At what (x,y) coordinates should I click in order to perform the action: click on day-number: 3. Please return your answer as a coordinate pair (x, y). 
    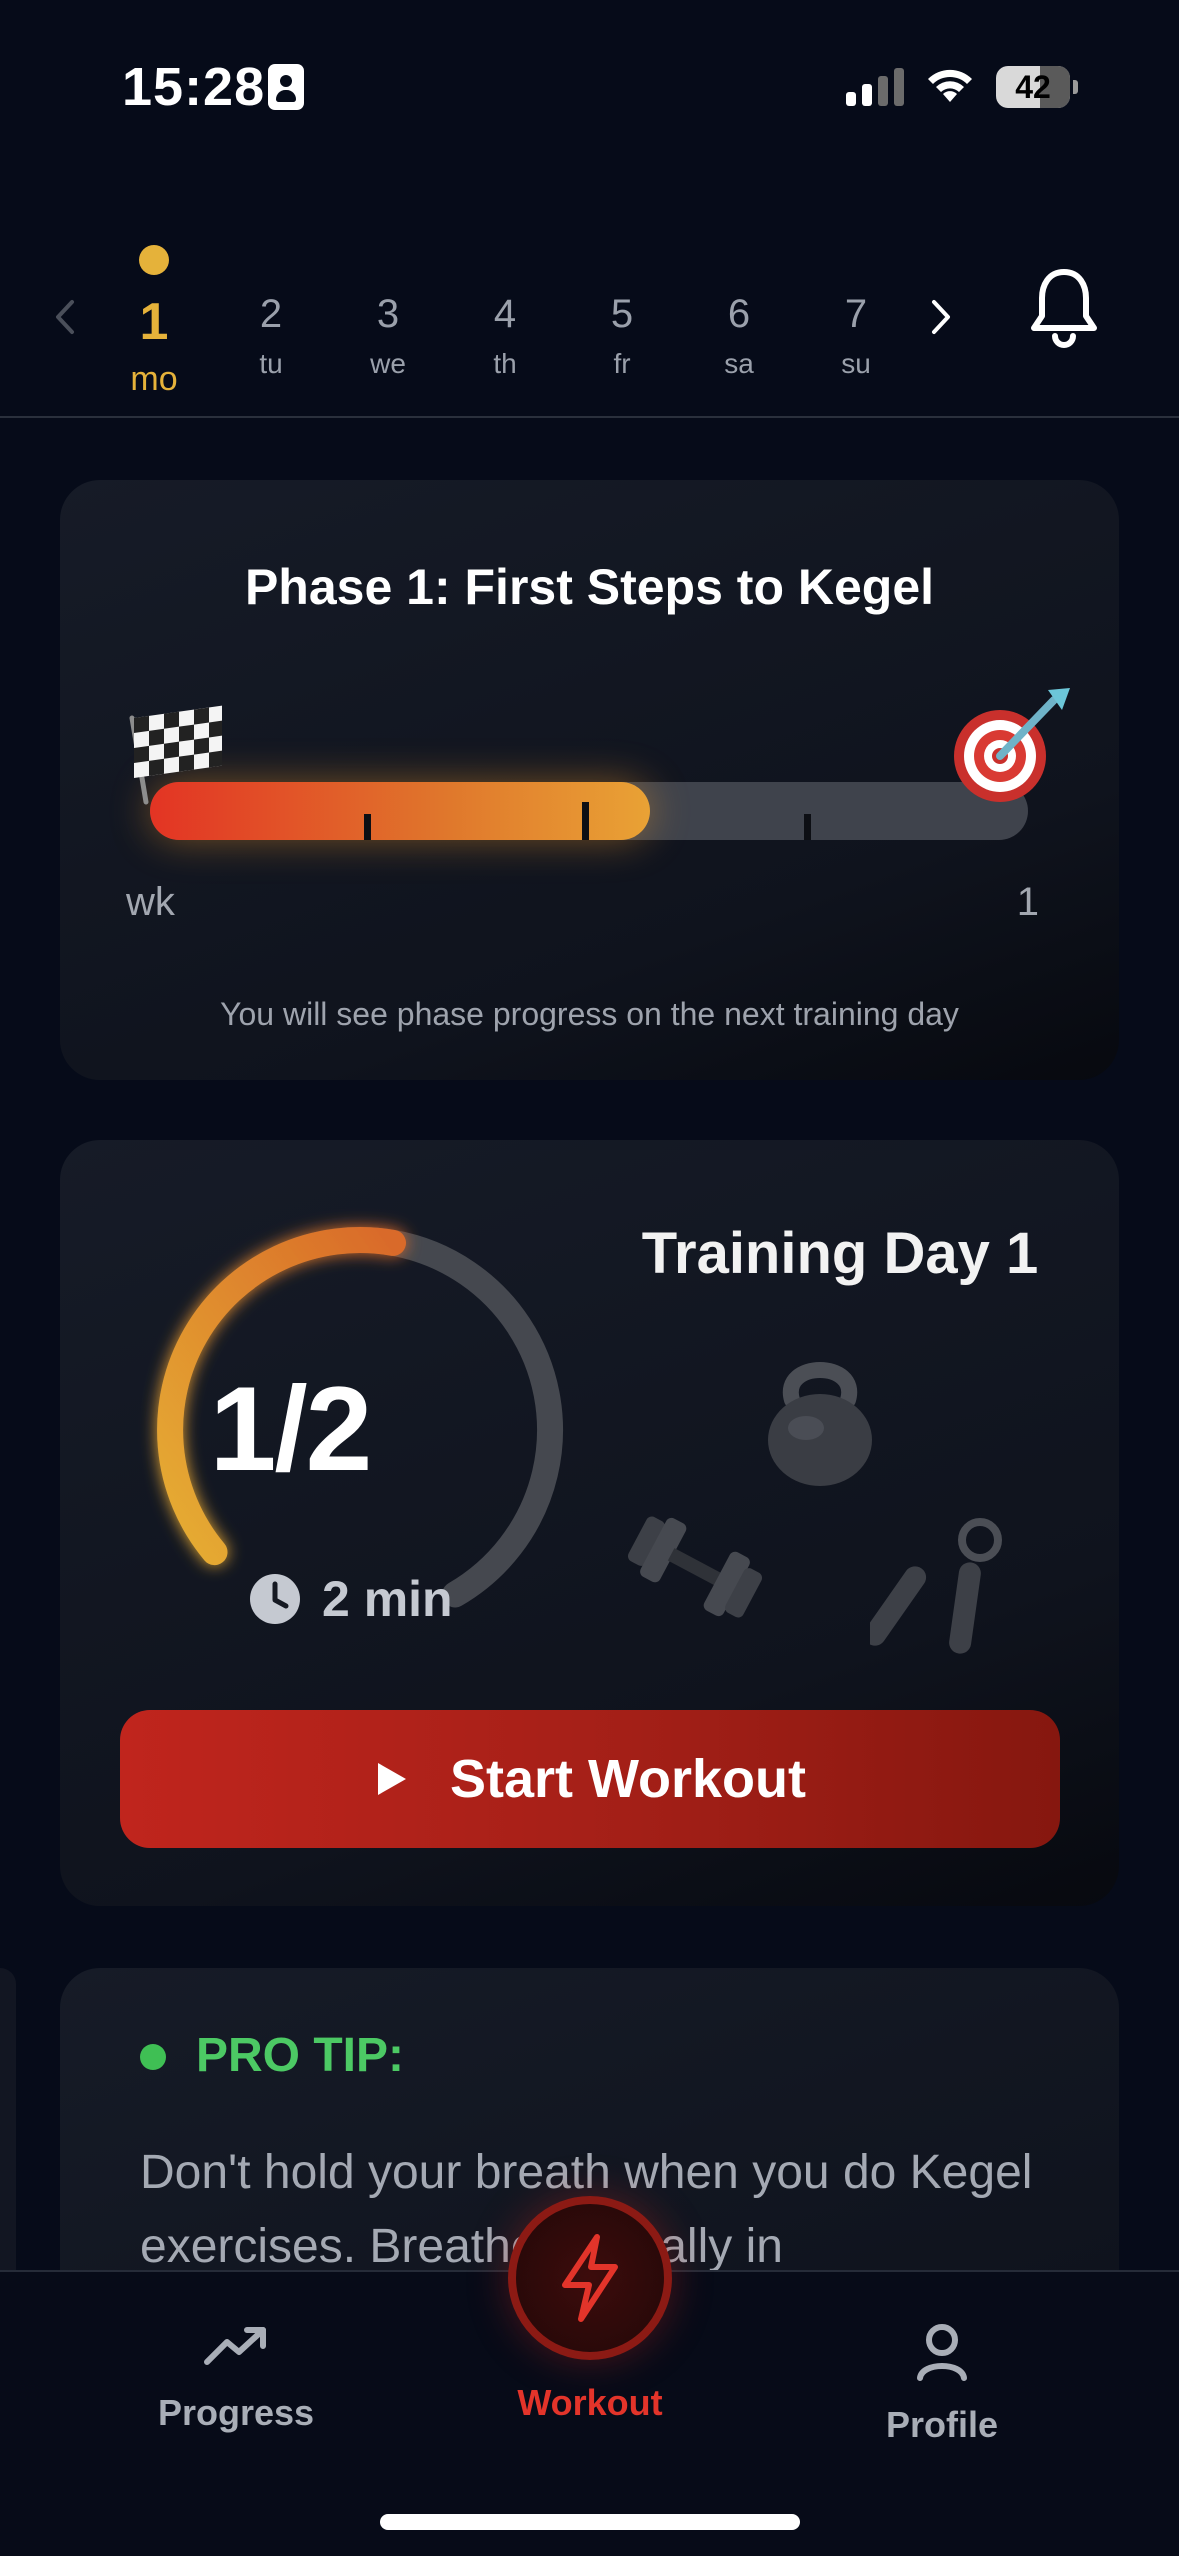
    Looking at the image, I should click on (388, 314).